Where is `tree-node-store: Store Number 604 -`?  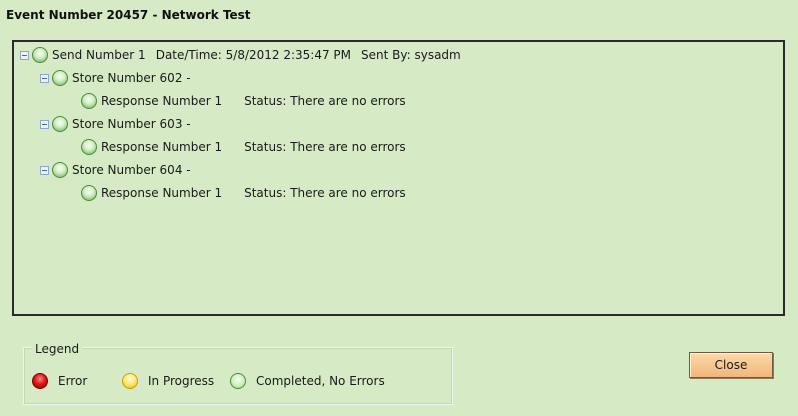
tree-node-store: Store Number 604 - is located at coordinates (115, 170).